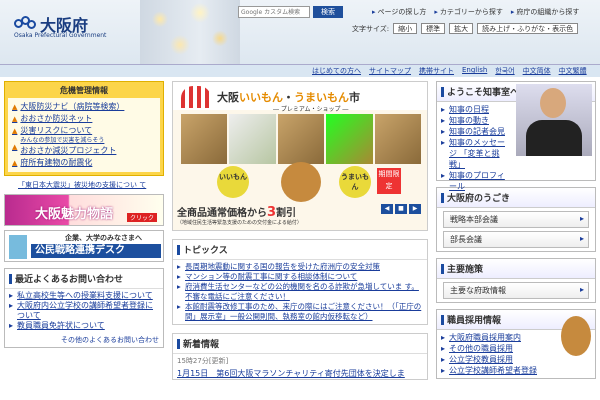 This screenshot has height=400, width=600. What do you see at coordinates (355, 182) in the screenshot?
I see `umaimon-badge: うまいもん` at bounding box center [355, 182].